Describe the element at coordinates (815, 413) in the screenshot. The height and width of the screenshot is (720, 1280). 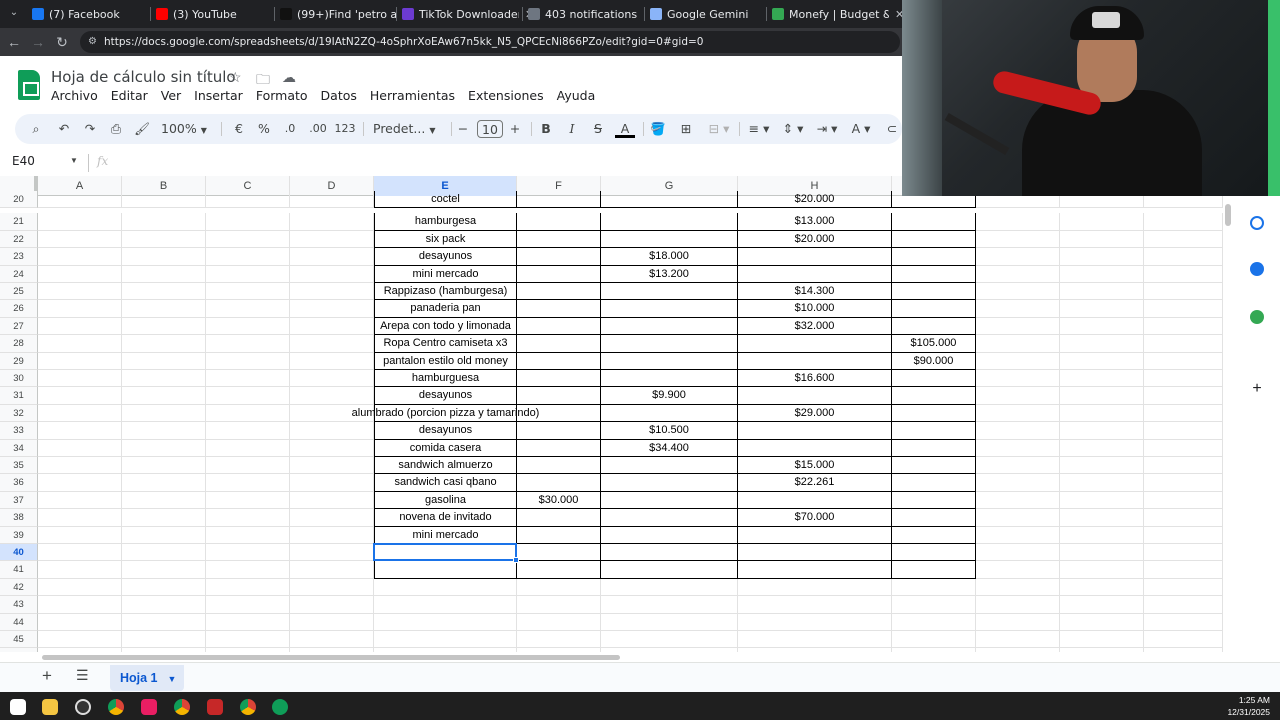
I see `cell-h: $29.000` at that location.